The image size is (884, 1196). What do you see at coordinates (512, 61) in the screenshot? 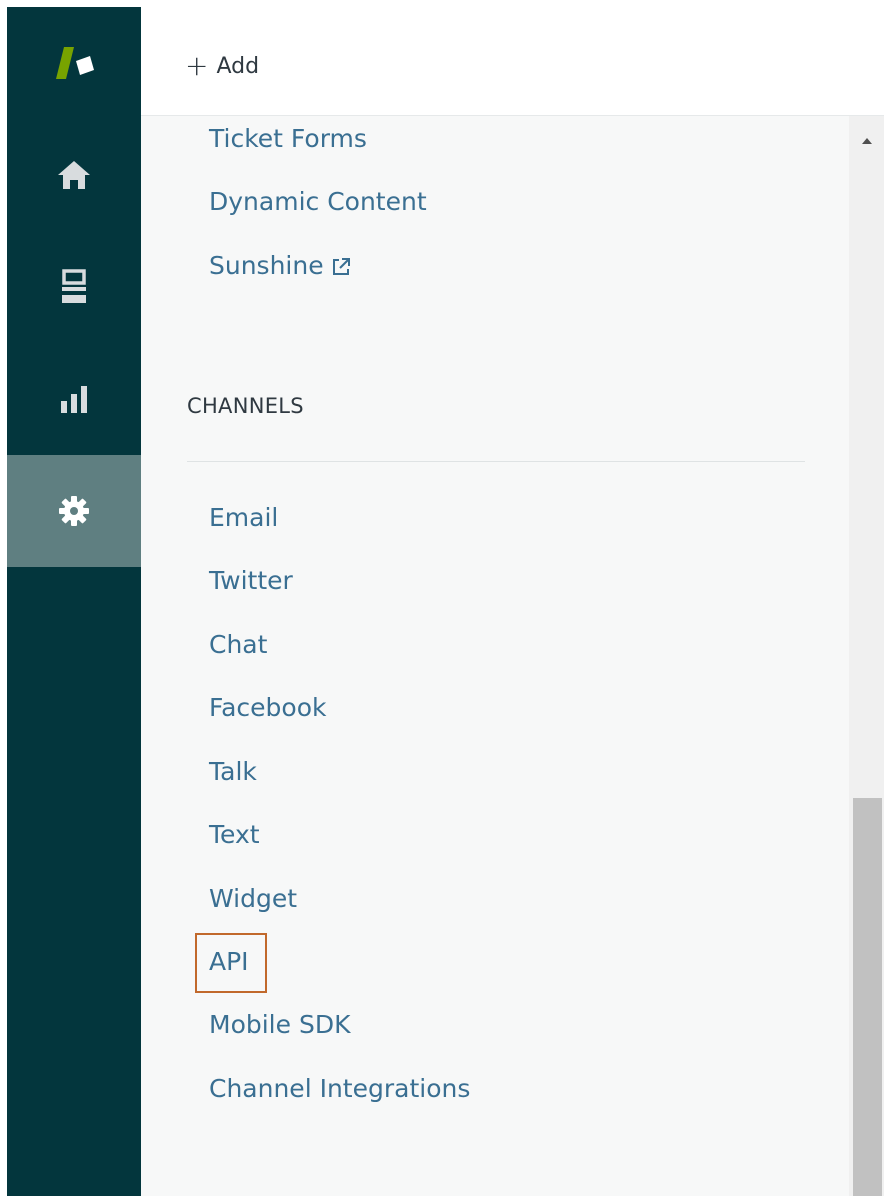
I see `top-bar: + Add` at bounding box center [512, 61].